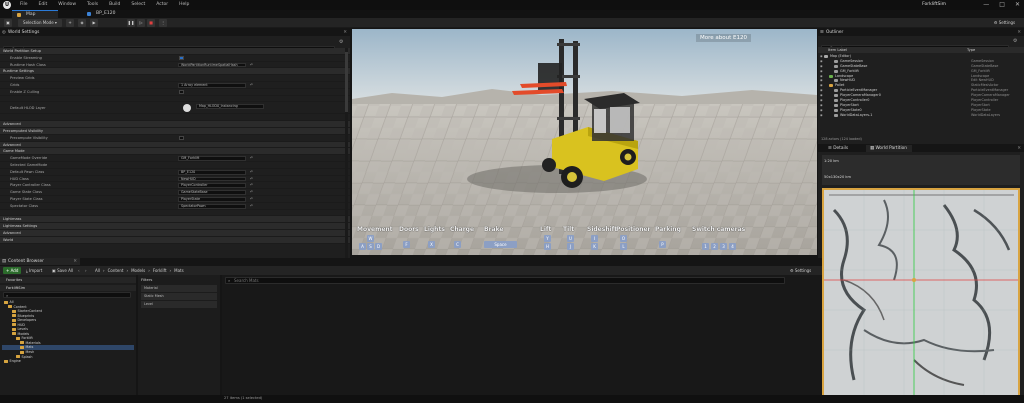 This screenshot has width=1024, height=403. I want to click on outliner-tab: ☰ Outliner ✕, so click(921, 32).